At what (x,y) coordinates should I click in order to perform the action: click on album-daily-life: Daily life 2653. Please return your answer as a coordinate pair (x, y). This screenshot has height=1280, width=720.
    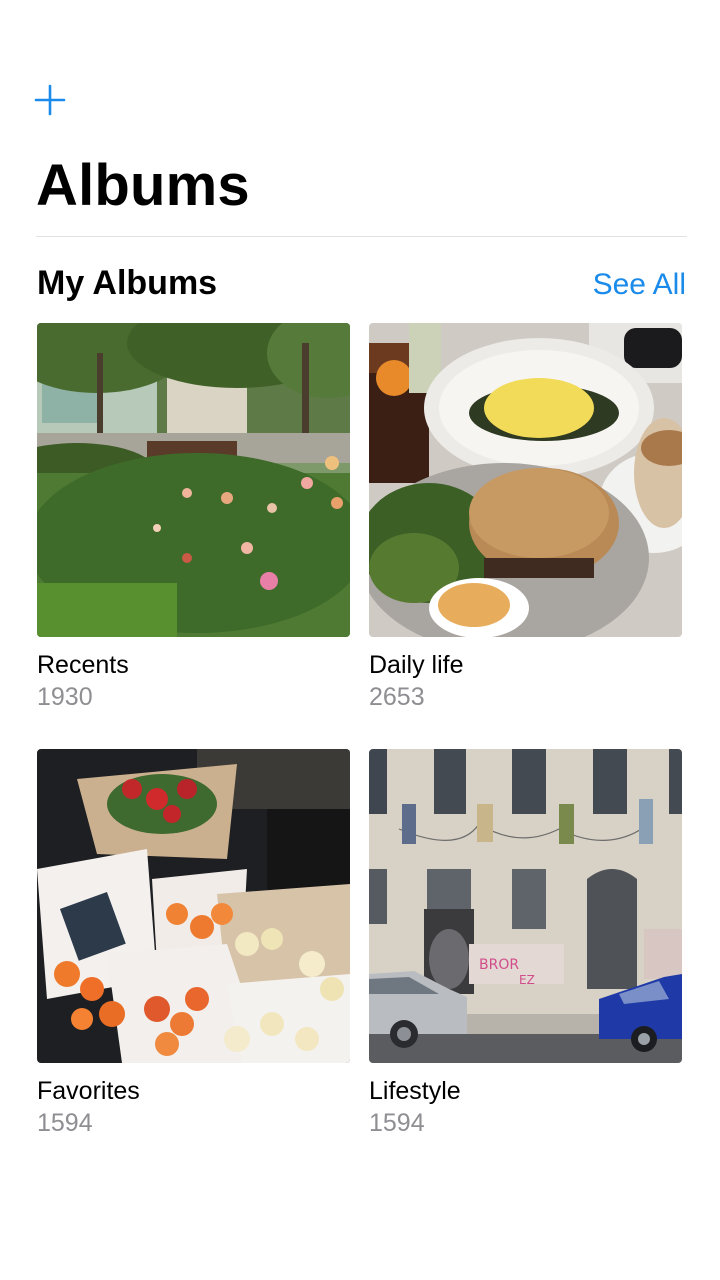
    Looking at the image, I should click on (525, 518).